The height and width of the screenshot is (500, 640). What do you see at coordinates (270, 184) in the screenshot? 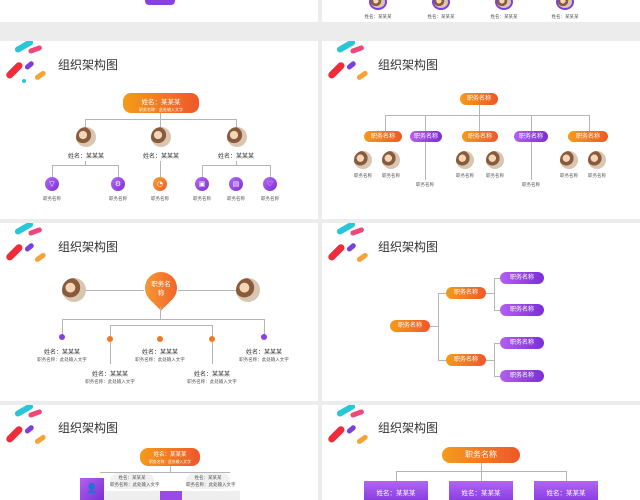
I see `heart-icon: ♡` at bounding box center [270, 184].